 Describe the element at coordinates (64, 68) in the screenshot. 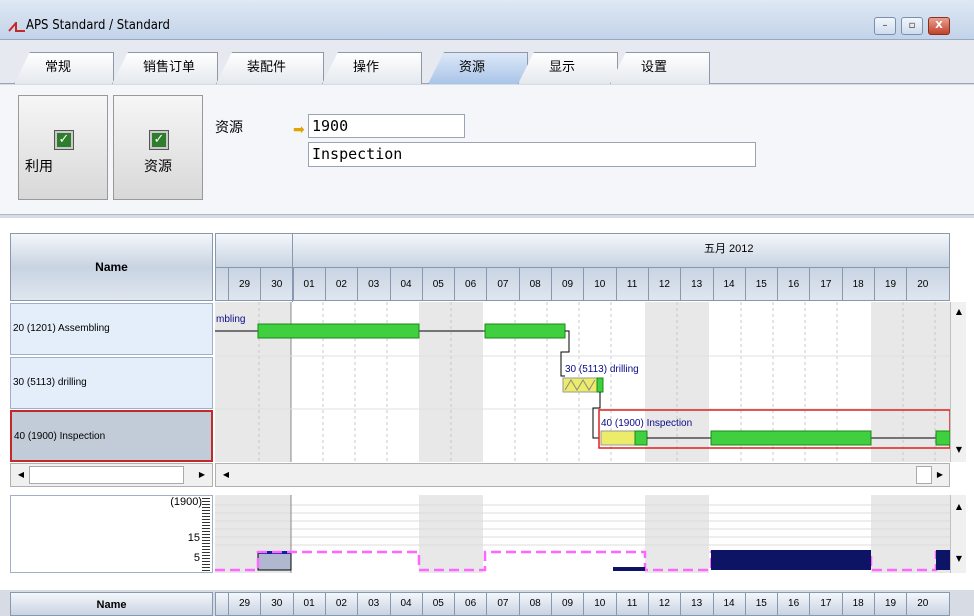

I see `tab-general: 常规` at that location.